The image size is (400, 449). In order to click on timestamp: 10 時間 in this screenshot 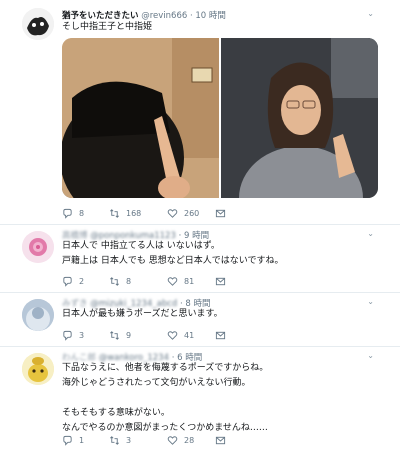, I will do `click(210, 16)`.